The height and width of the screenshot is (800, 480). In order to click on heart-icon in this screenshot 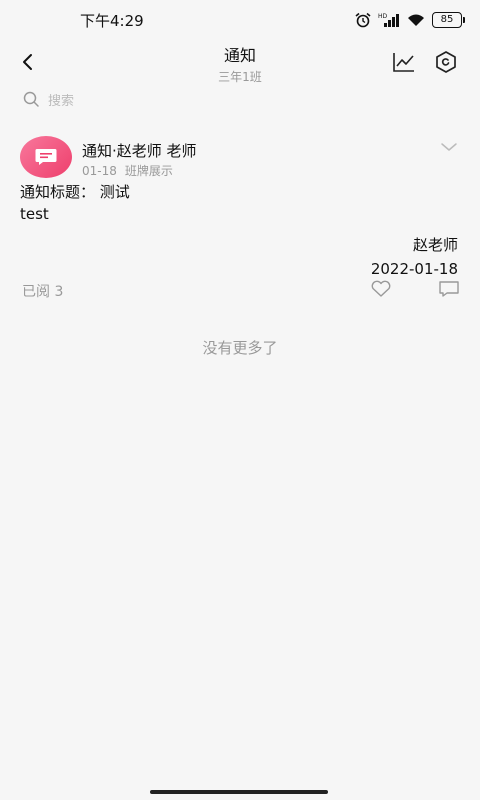, I will do `click(381, 288)`.